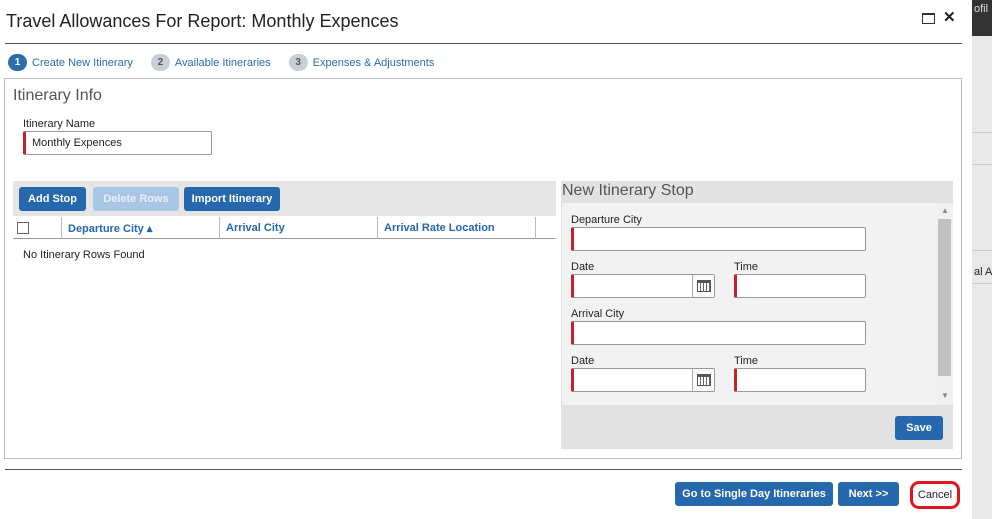  I want to click on select-all-cell, so click(37, 228).